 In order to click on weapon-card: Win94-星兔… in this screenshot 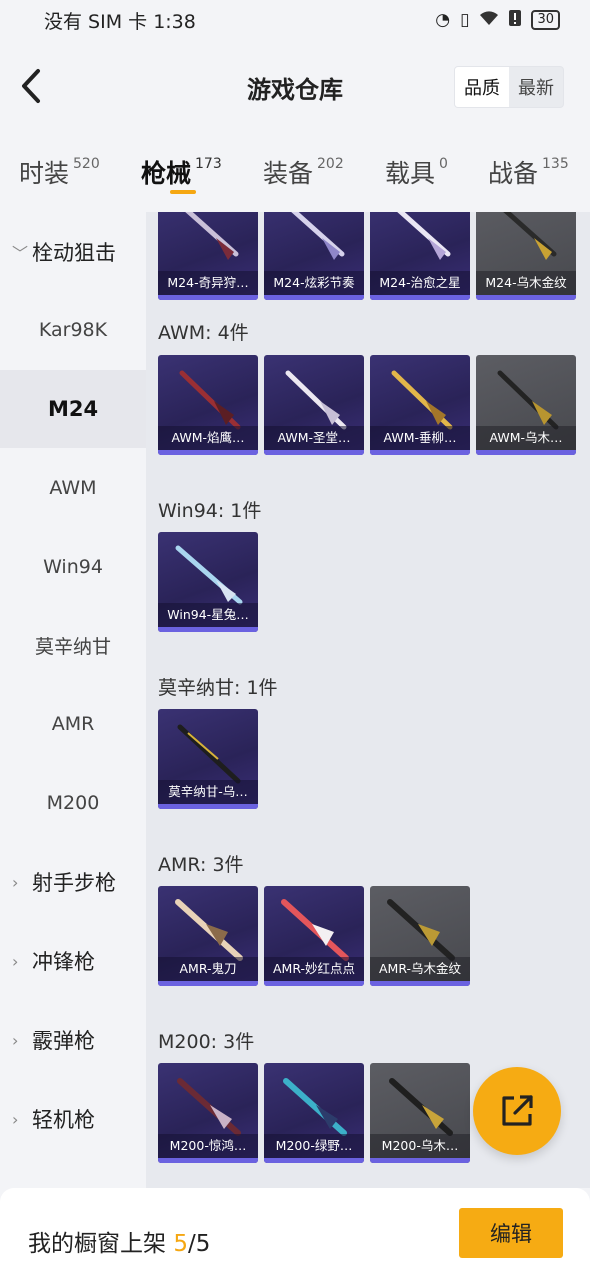, I will do `click(208, 582)`.